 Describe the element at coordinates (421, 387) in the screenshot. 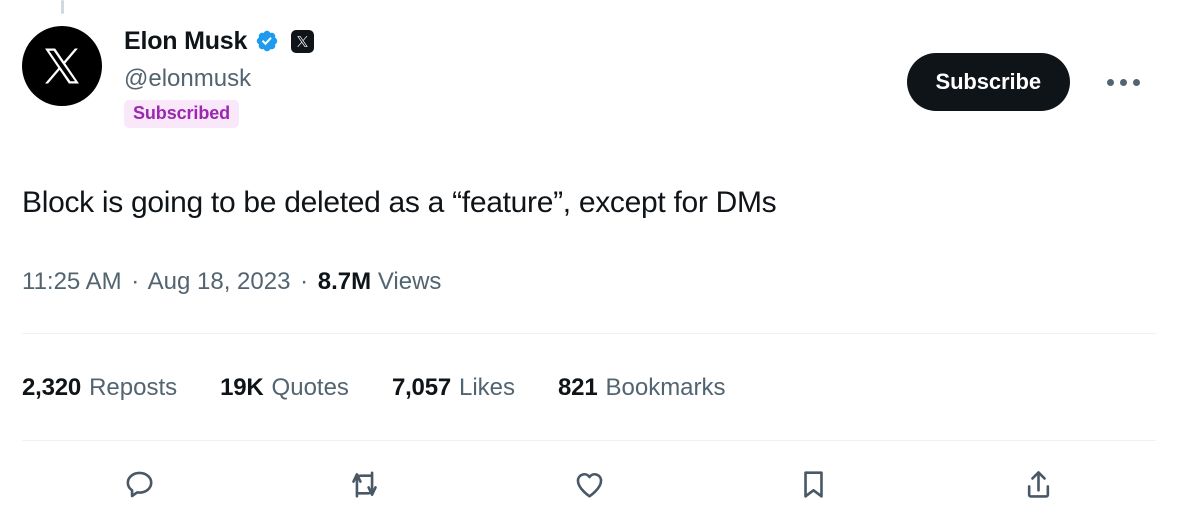

I see `stat-value: 7,057` at that location.